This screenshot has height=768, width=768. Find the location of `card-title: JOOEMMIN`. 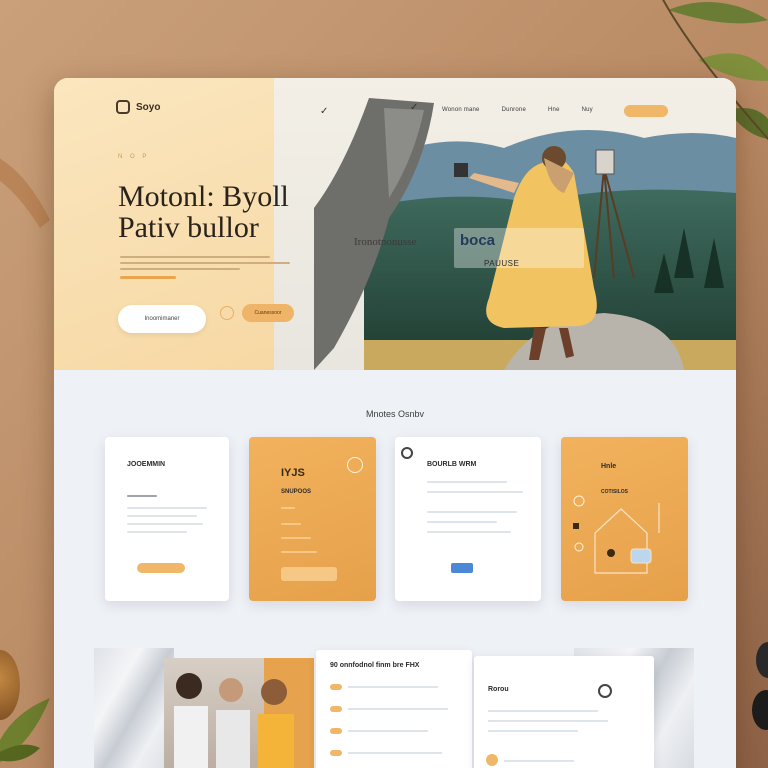

card-title: JOOEMMIN is located at coordinates (146, 464).